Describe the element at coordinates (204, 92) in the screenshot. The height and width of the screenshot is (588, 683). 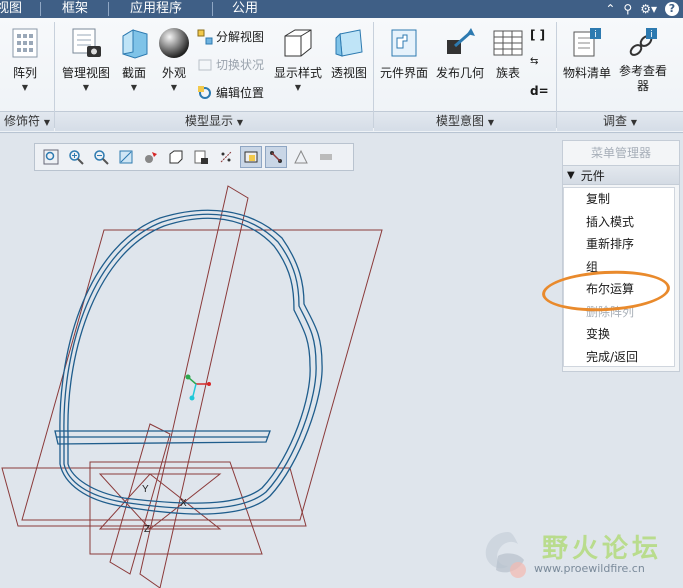
I see `edit-position-icon` at that location.